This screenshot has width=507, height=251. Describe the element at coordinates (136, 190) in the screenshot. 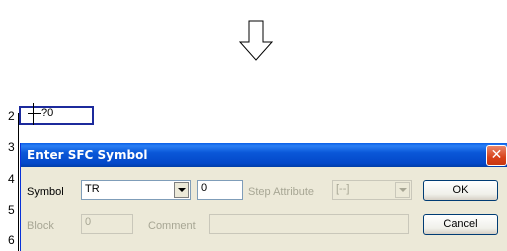

I see `symbol-dropdown: TR` at that location.